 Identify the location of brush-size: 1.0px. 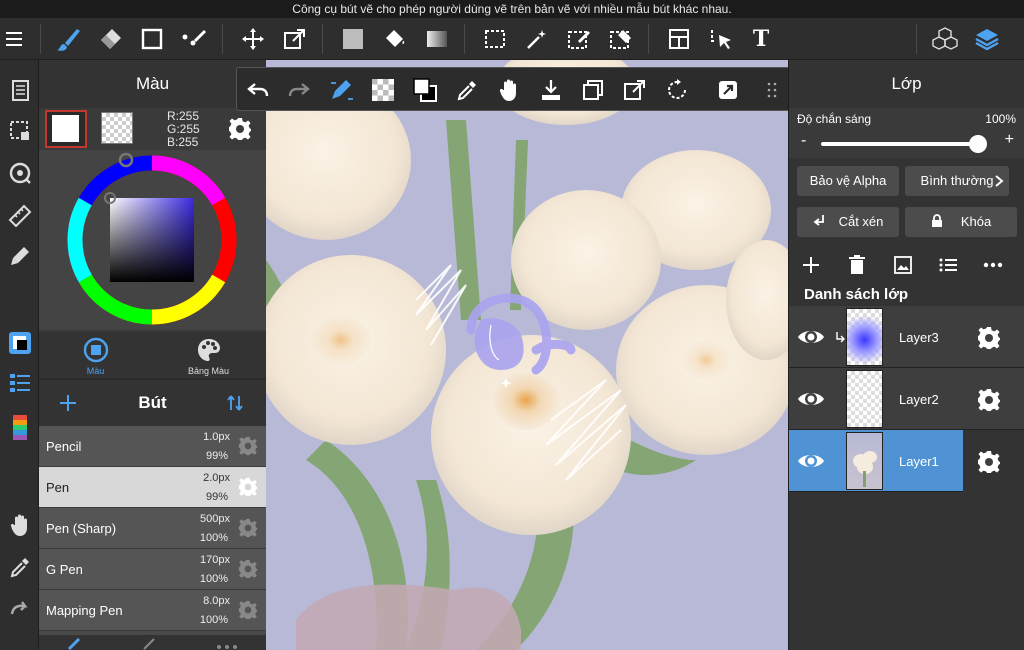
(216, 437).